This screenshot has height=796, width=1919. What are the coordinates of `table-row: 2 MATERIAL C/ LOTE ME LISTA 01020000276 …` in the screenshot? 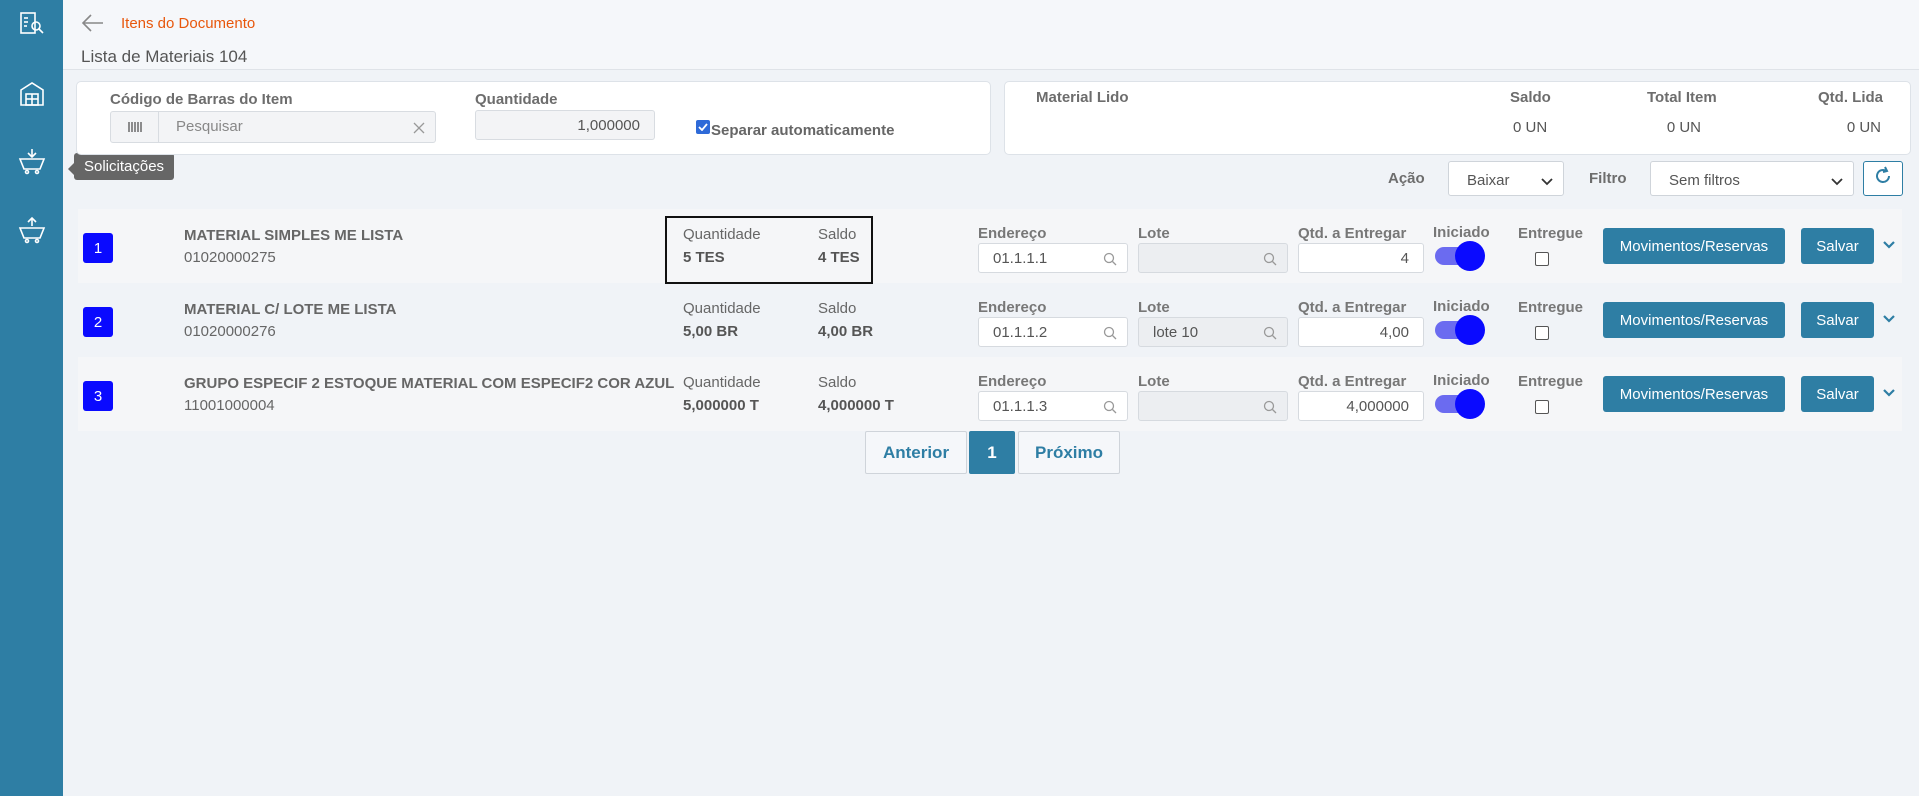 It's located at (990, 320).